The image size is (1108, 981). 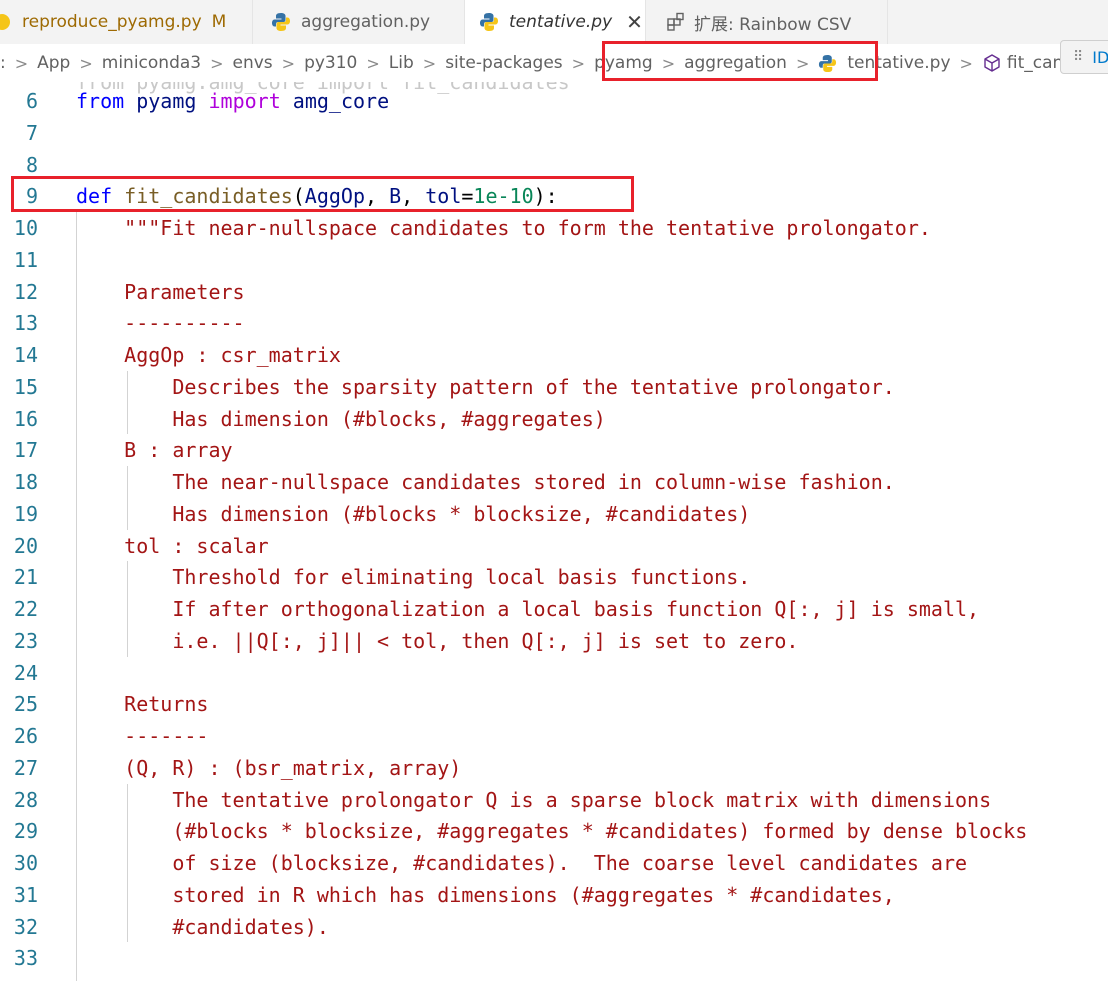 What do you see at coordinates (335, 196) in the screenshot?
I see `code-token: AggOp` at bounding box center [335, 196].